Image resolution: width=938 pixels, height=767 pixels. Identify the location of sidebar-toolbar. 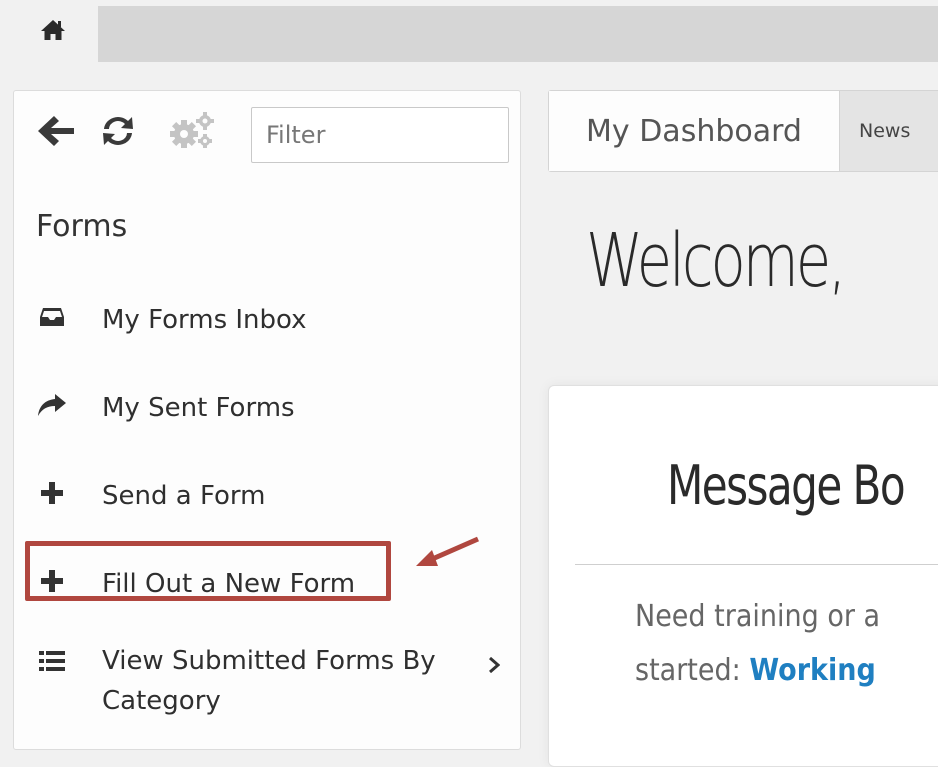
(267, 131).